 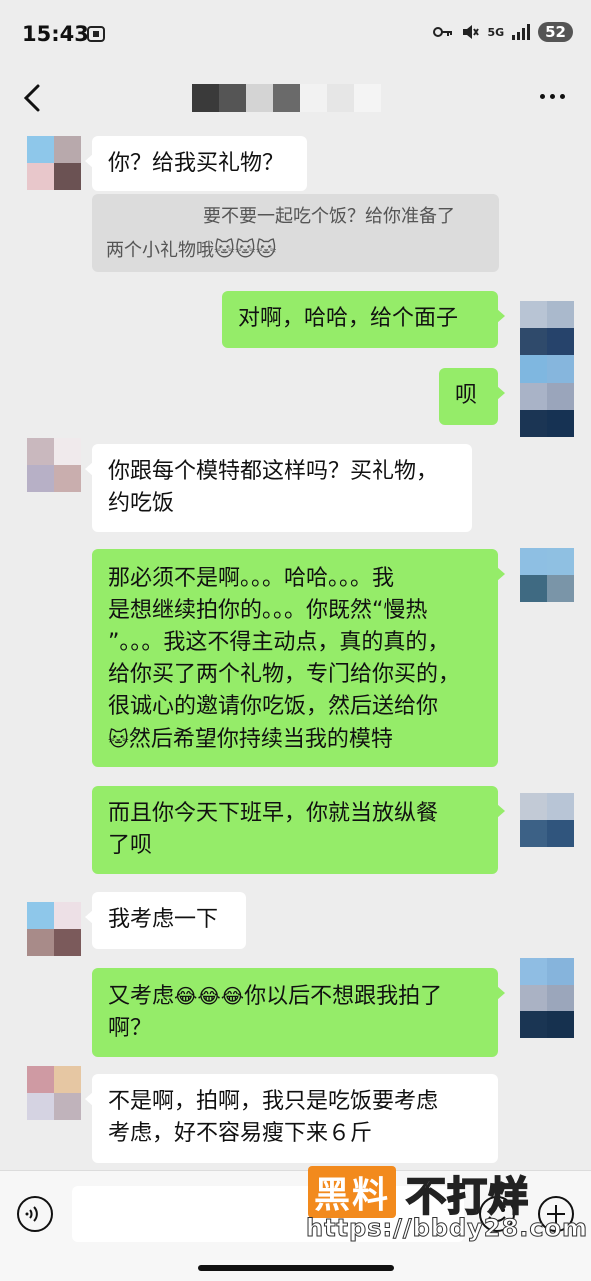 I want to click on message-line: 你跟每个模特都这样吗？买礼物，, so click(x=273, y=471).